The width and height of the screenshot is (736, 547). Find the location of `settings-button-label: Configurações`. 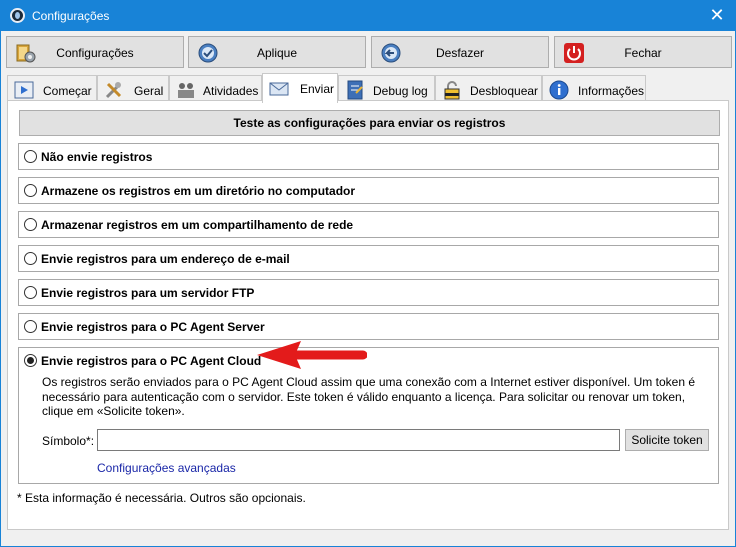

settings-button-label: Configurações is located at coordinates (95, 53).